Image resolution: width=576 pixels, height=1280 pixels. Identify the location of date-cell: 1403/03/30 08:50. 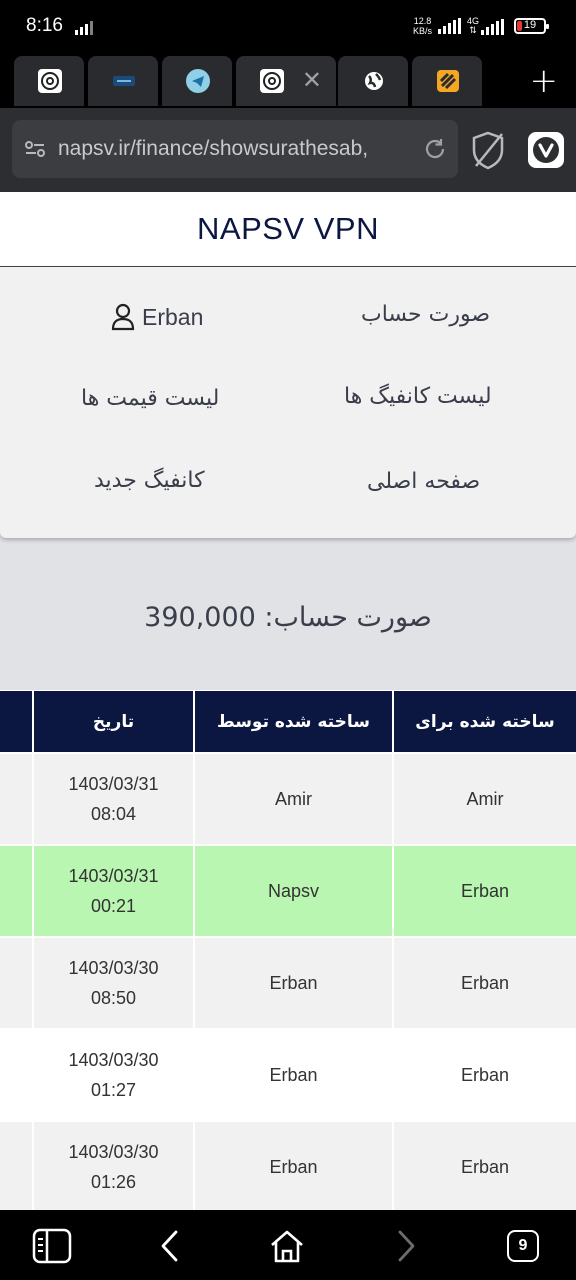
(112, 982).